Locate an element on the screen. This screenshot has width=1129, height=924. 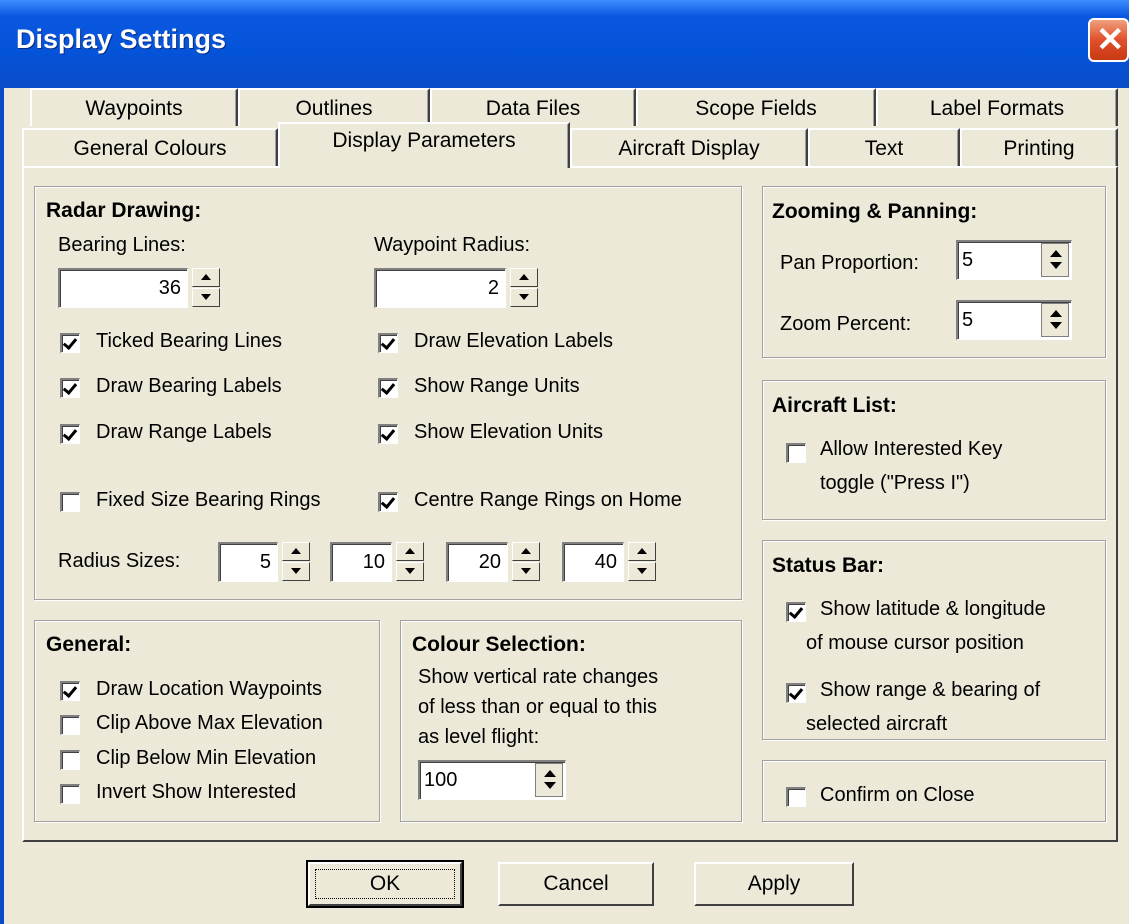
radius-size-value: 20 is located at coordinates (489, 562).